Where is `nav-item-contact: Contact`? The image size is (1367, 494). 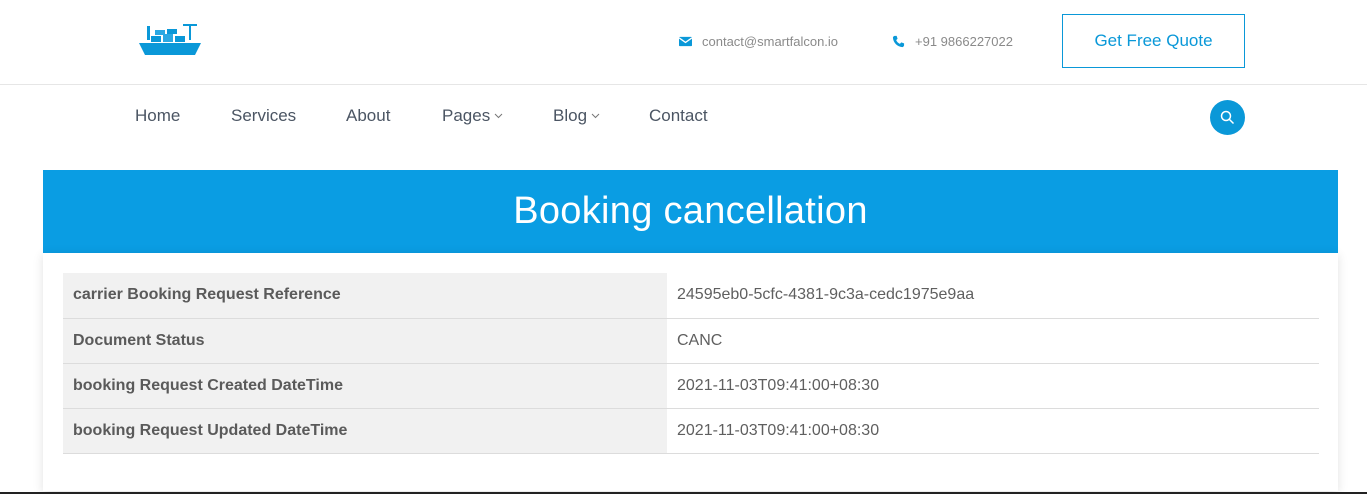
nav-item-contact: Contact is located at coordinates (678, 116).